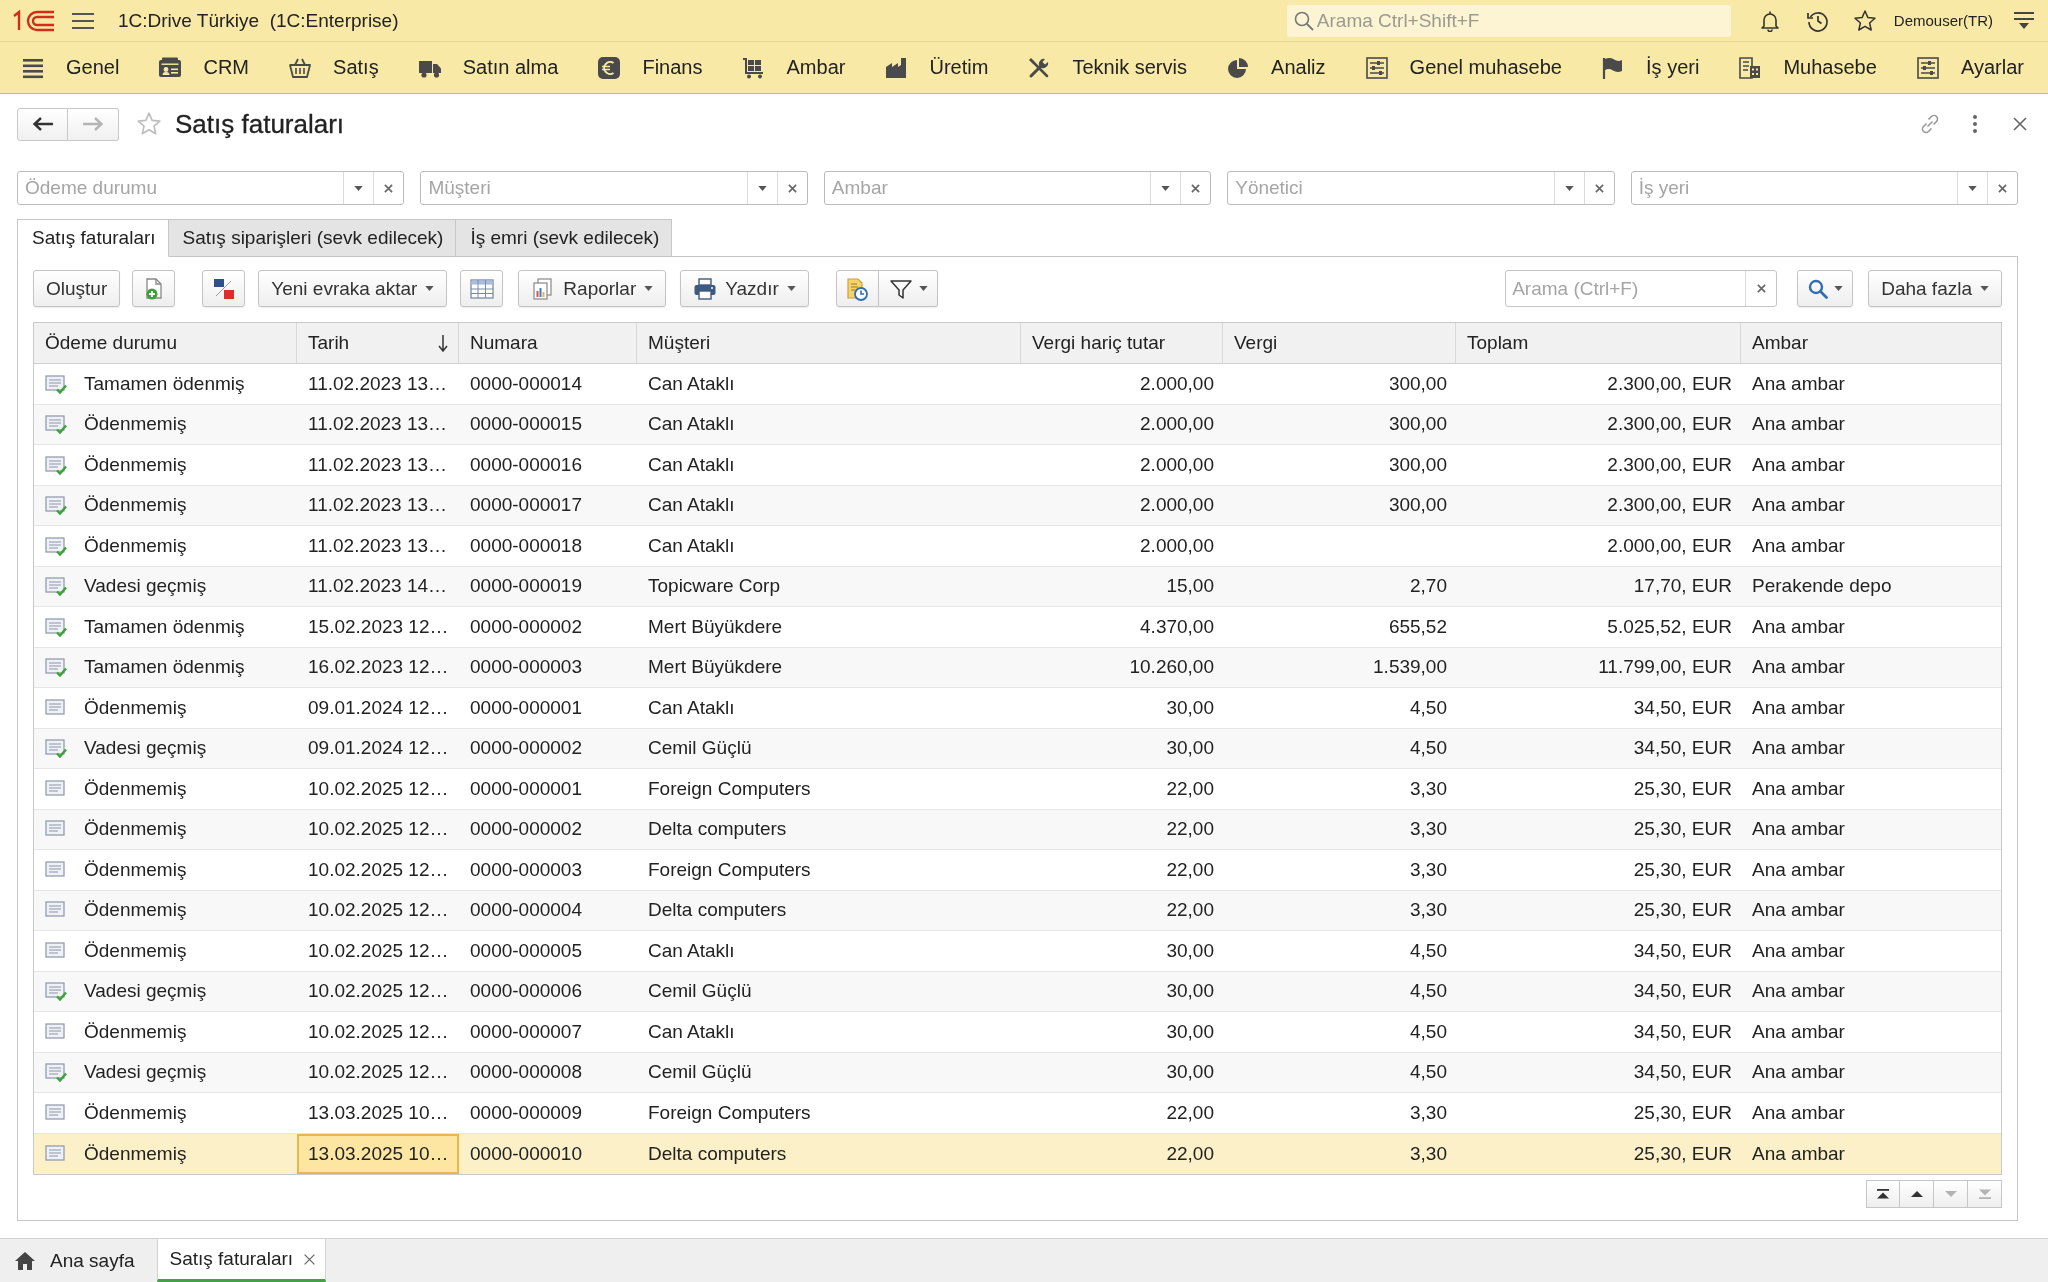 This screenshot has width=2048, height=1282. Describe the element at coordinates (592, 288) in the screenshot. I see `dropdown-button: Raporlar` at that location.